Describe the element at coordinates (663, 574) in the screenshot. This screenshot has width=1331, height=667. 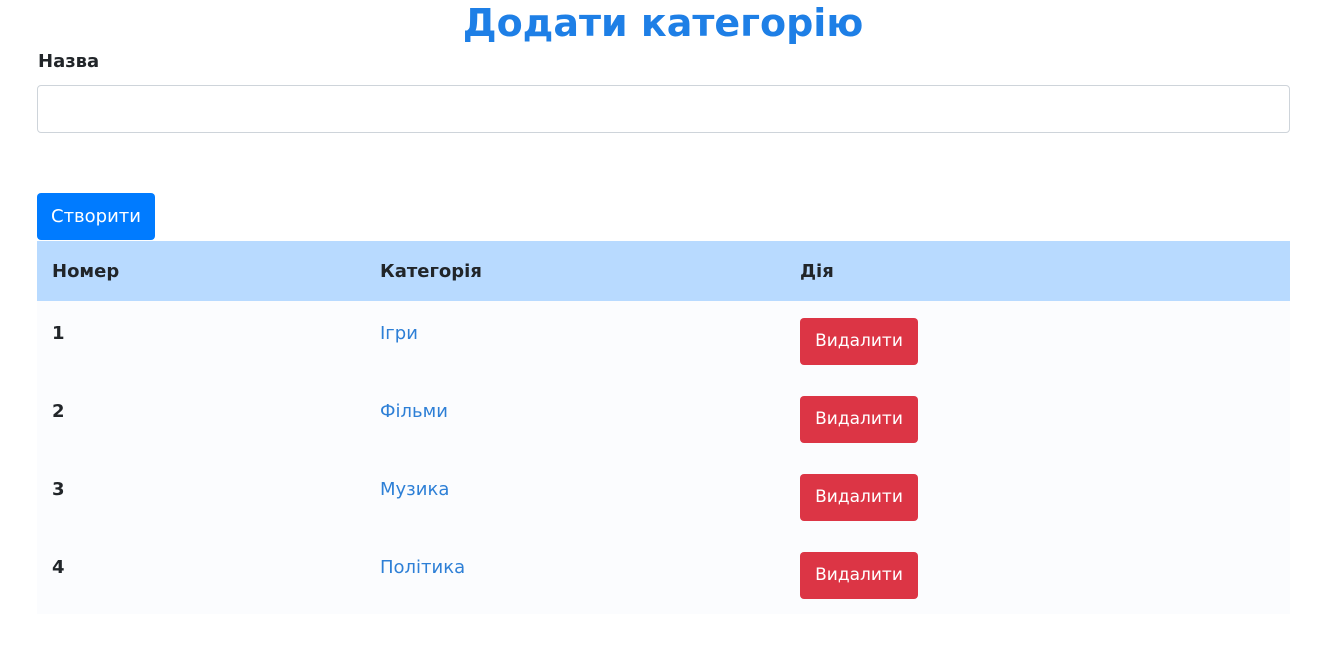
I see `table-row: 4 Політика Видалити` at that location.